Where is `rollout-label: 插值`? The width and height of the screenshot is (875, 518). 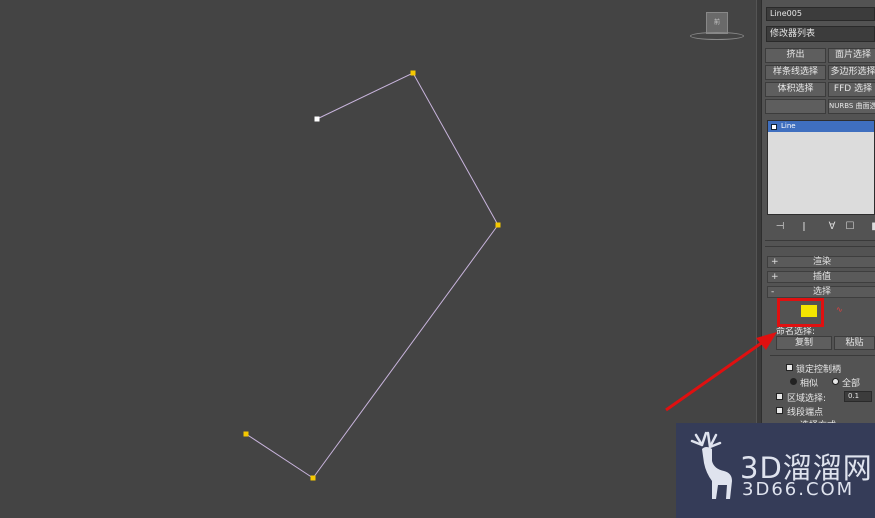 rollout-label: 插值 is located at coordinates (821, 277).